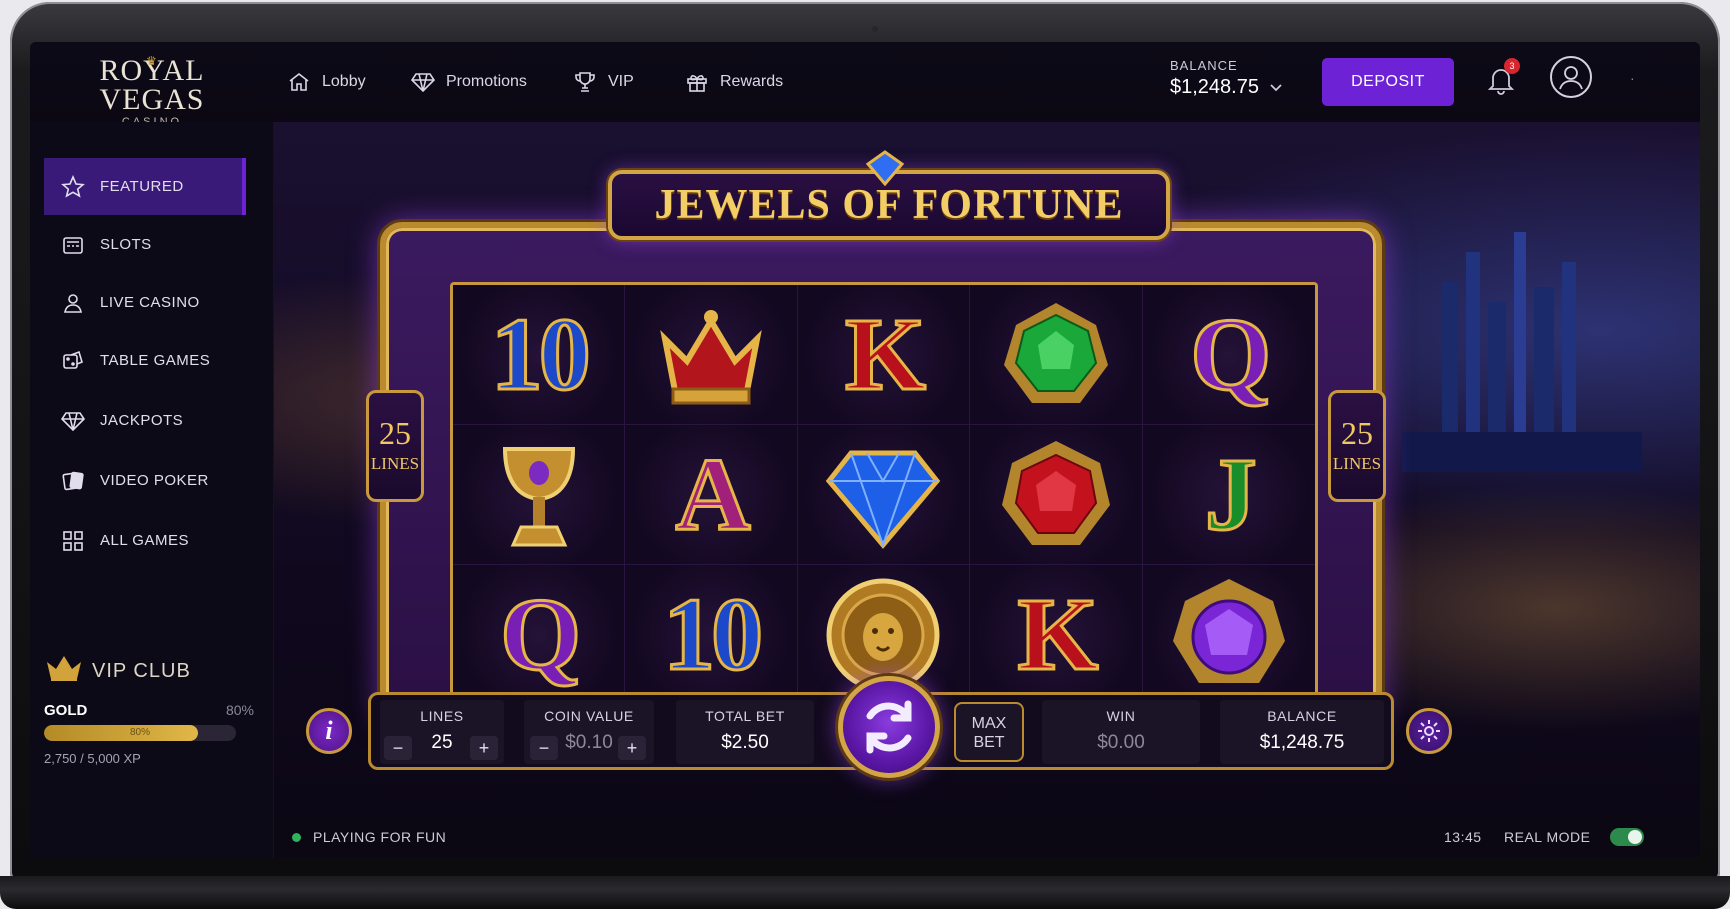  What do you see at coordinates (1571, 77) in the screenshot?
I see `user-avatar` at bounding box center [1571, 77].